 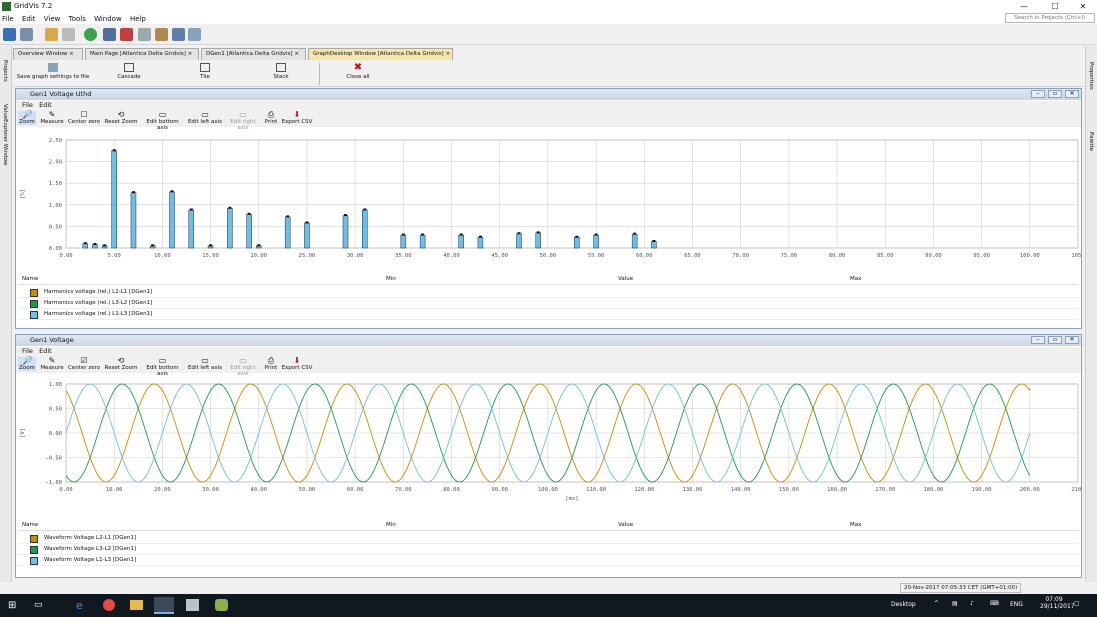 I want to click on legend-row: Waveform Voltage L1-L3 [DGen1], so click(x=548, y=560).